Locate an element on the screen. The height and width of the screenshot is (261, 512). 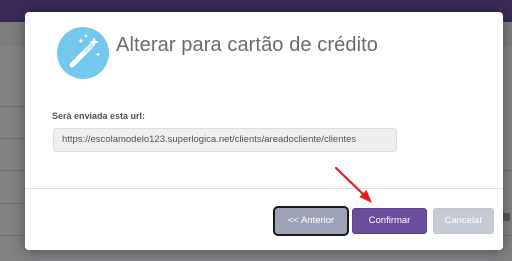
magic-wand-icon is located at coordinates (83, 53).